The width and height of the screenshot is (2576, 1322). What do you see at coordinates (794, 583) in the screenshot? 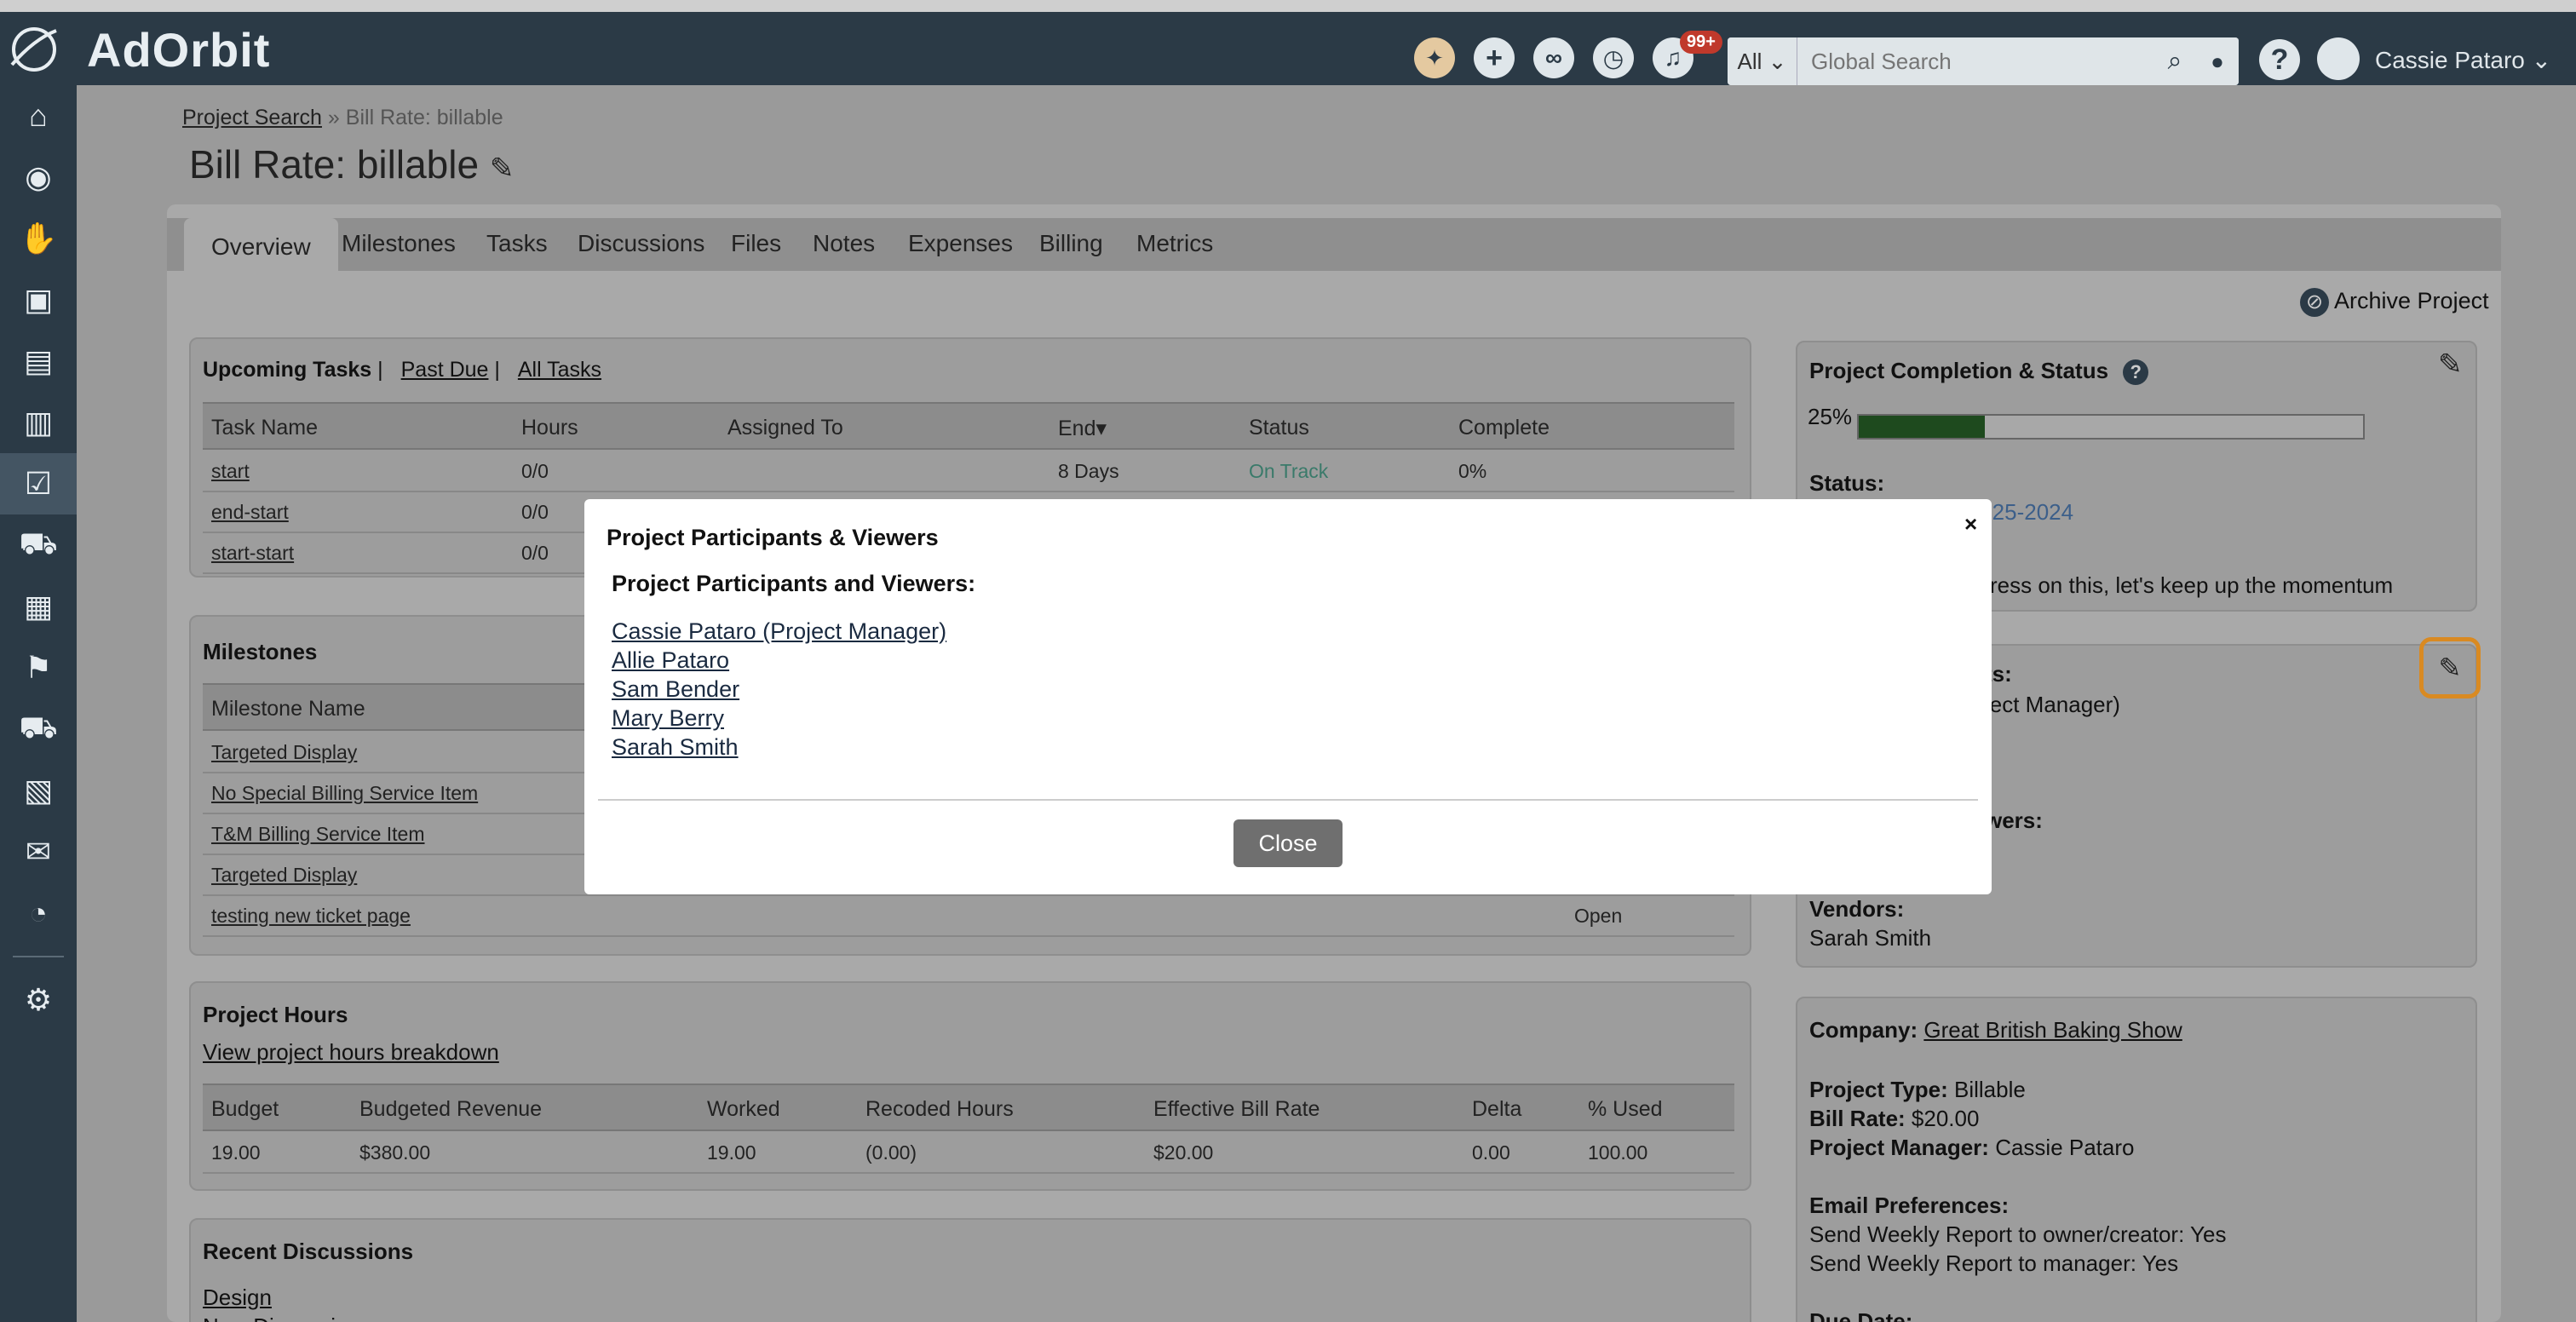
I see `modal-subtitle: Project Participants and Viewers:` at bounding box center [794, 583].